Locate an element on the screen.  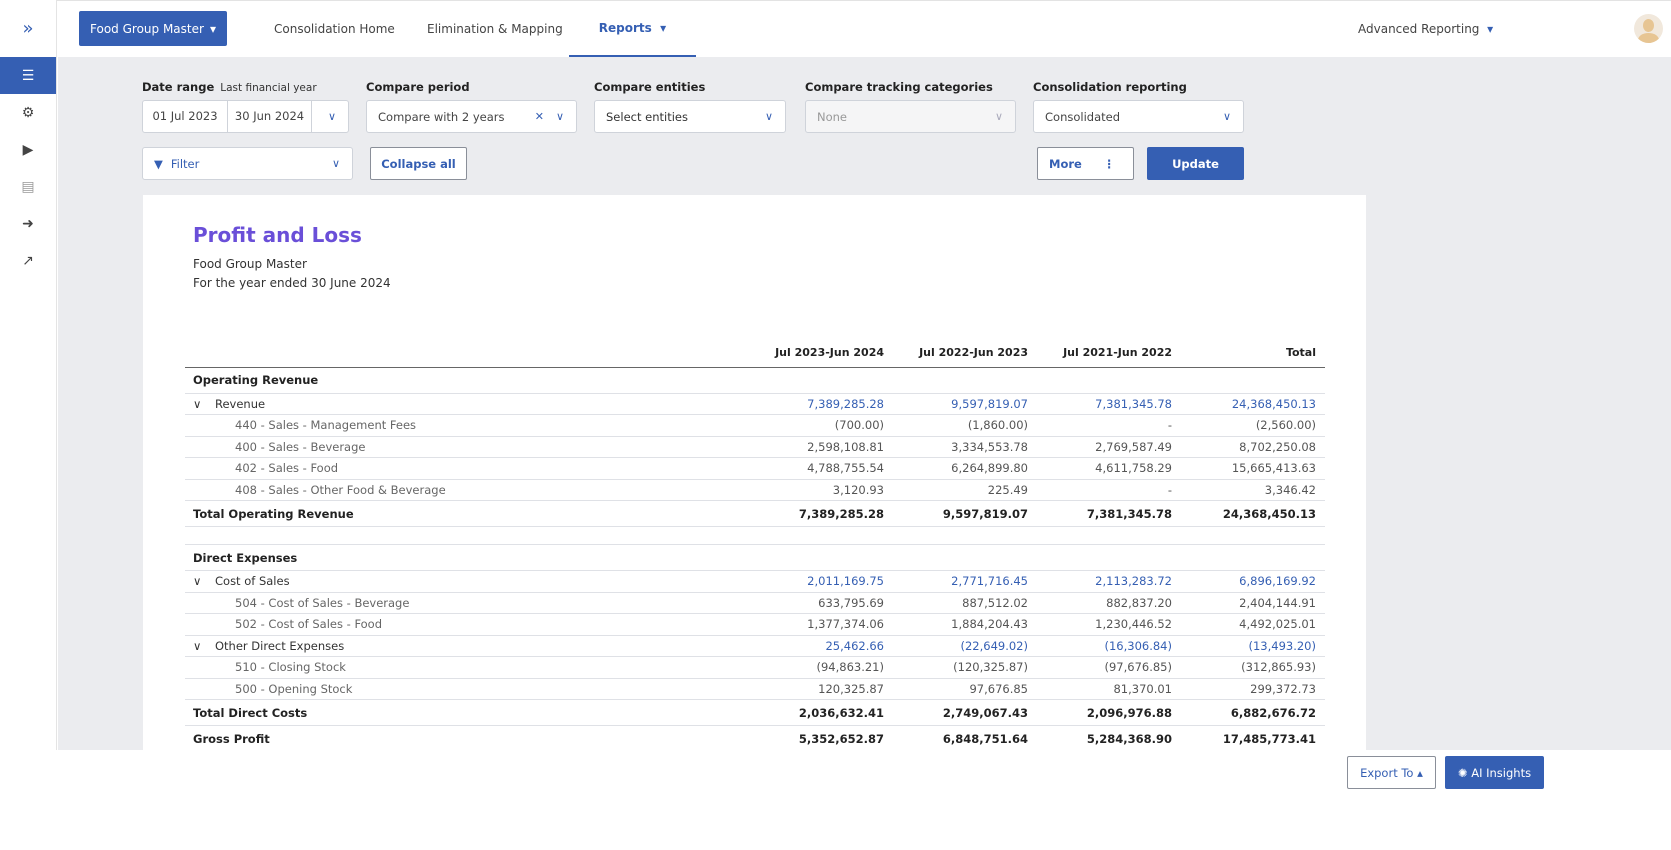
row-value: 2,113,283.72 is located at coordinates (1109, 581).